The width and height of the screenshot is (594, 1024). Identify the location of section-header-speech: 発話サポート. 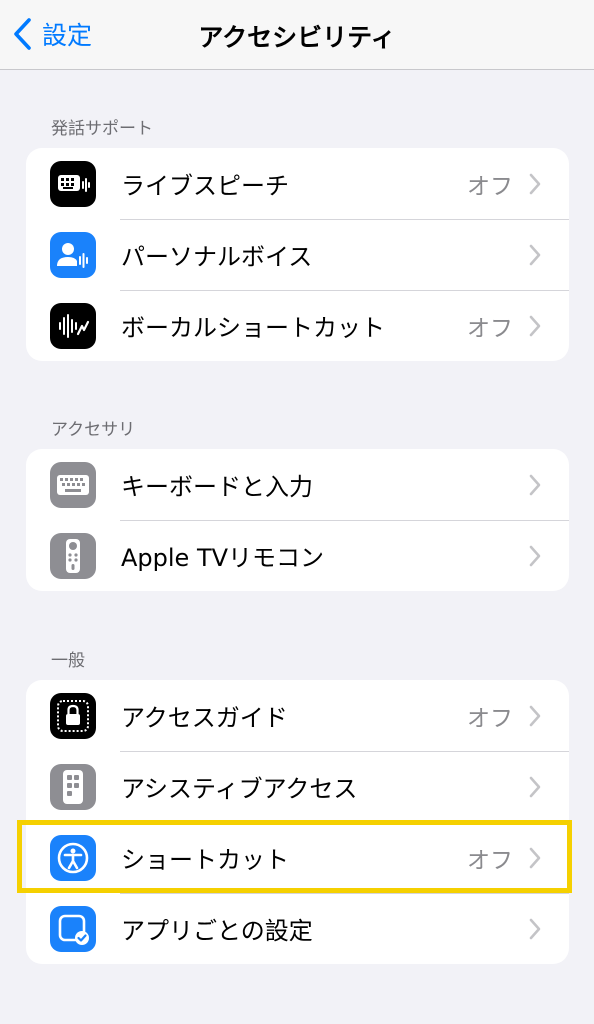
(102, 129).